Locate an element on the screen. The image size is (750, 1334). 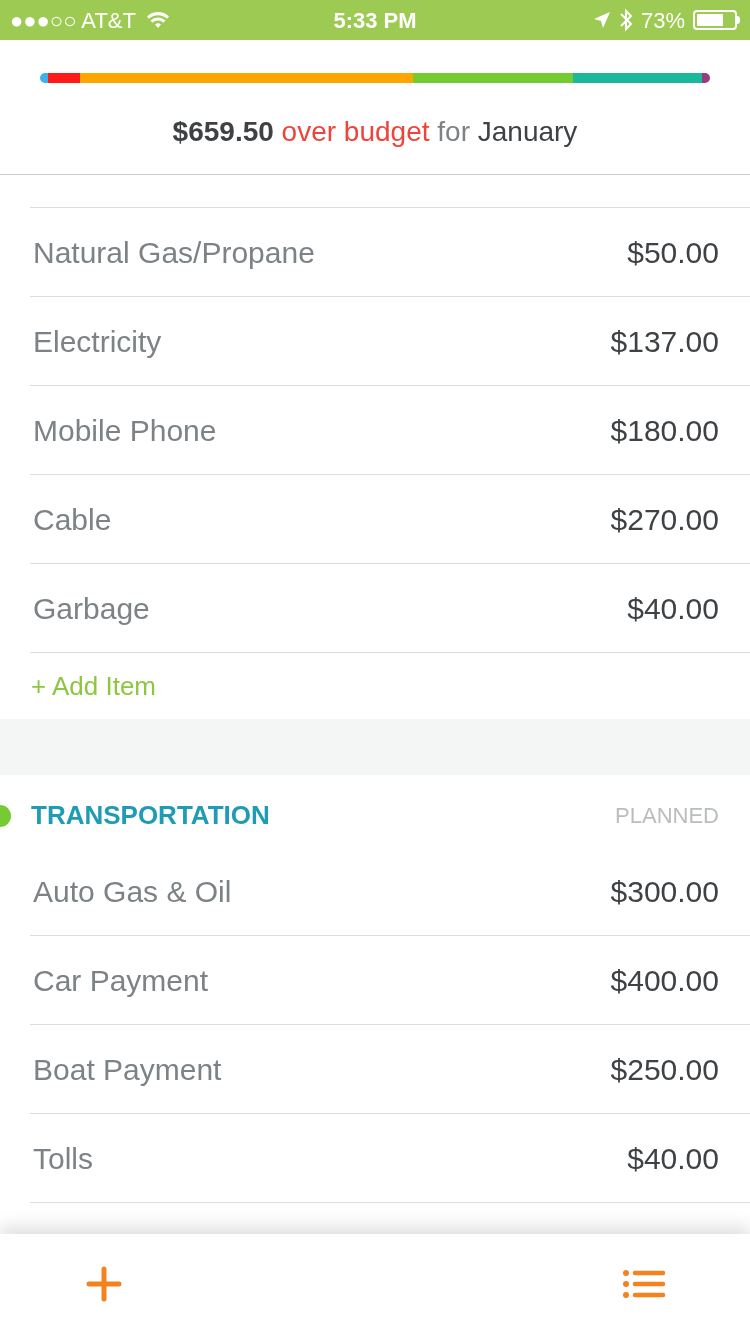
item-amount: $270.00 is located at coordinates (664, 519).